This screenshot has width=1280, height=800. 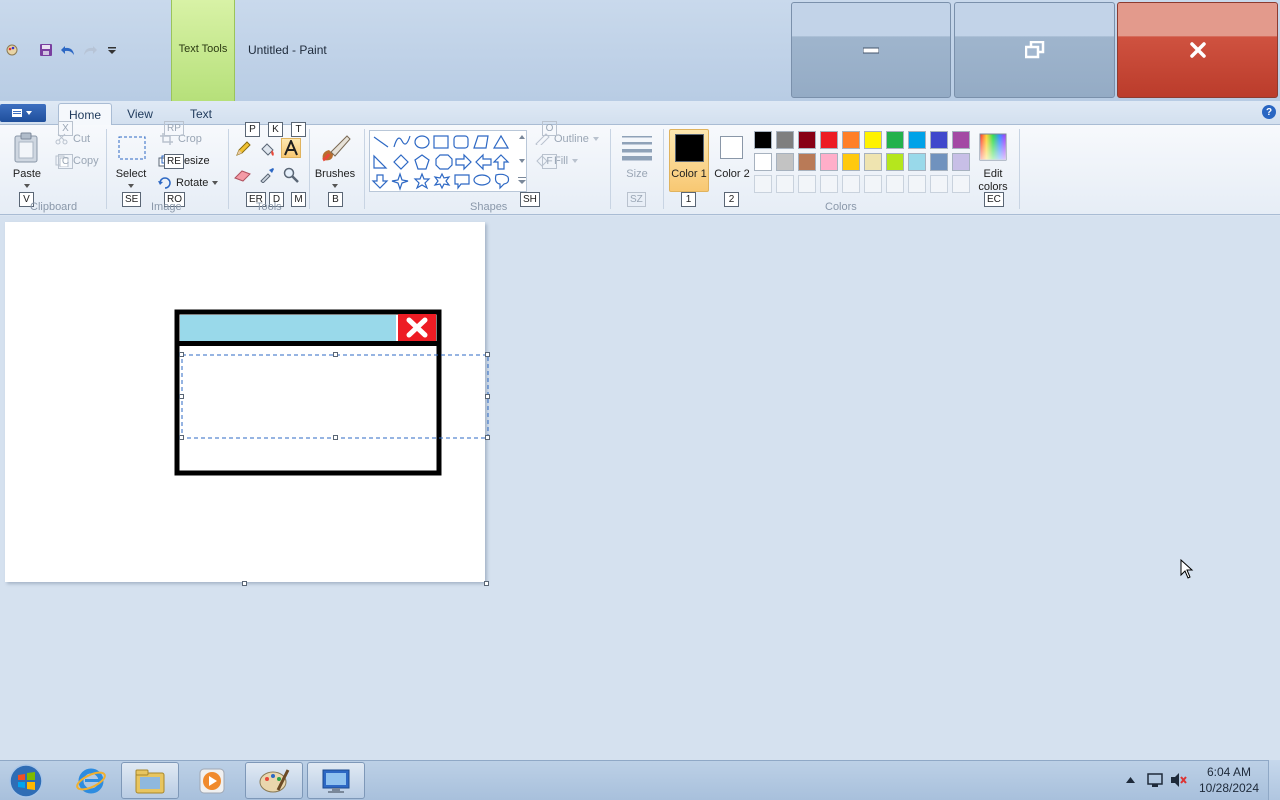 I want to click on taskbar-remote-desktop, so click(x=336, y=780).